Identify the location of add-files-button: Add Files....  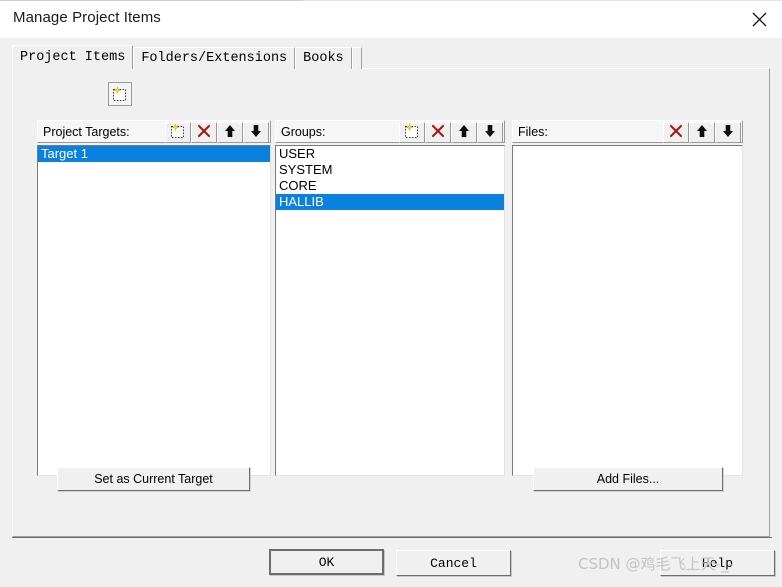
(628, 479).